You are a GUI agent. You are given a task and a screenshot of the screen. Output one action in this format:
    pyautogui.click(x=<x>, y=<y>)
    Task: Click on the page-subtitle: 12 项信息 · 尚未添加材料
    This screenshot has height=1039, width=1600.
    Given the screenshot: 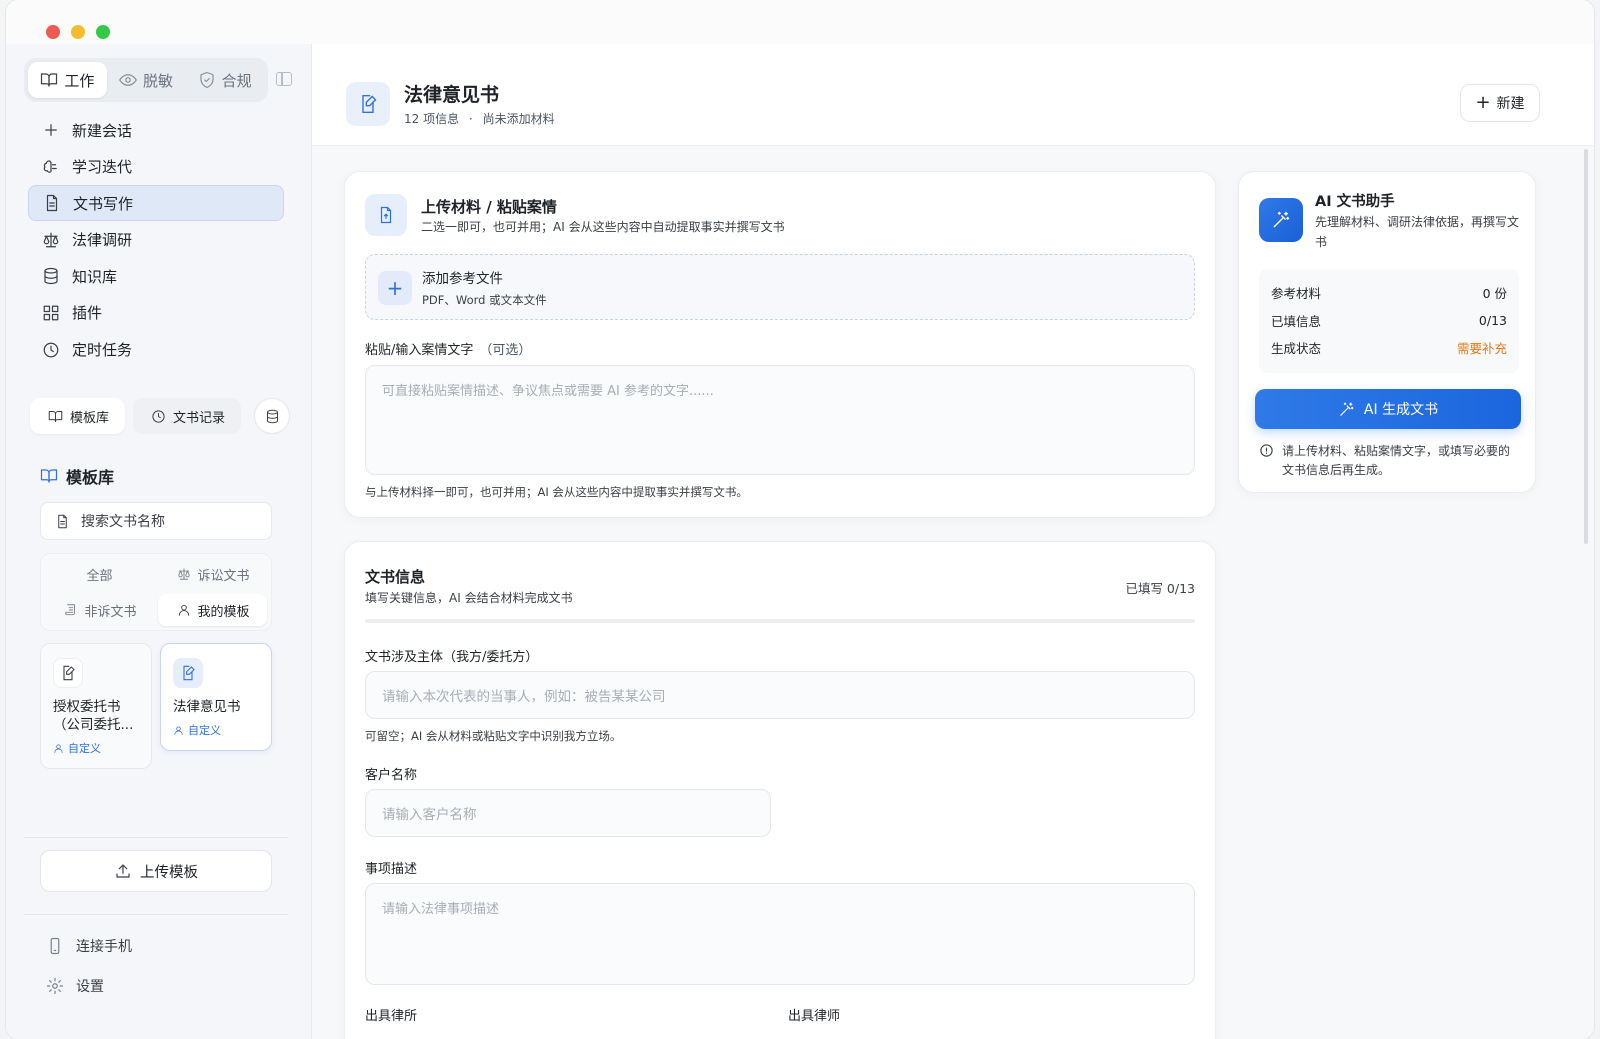 What is the action you would take?
    pyautogui.click(x=479, y=118)
    